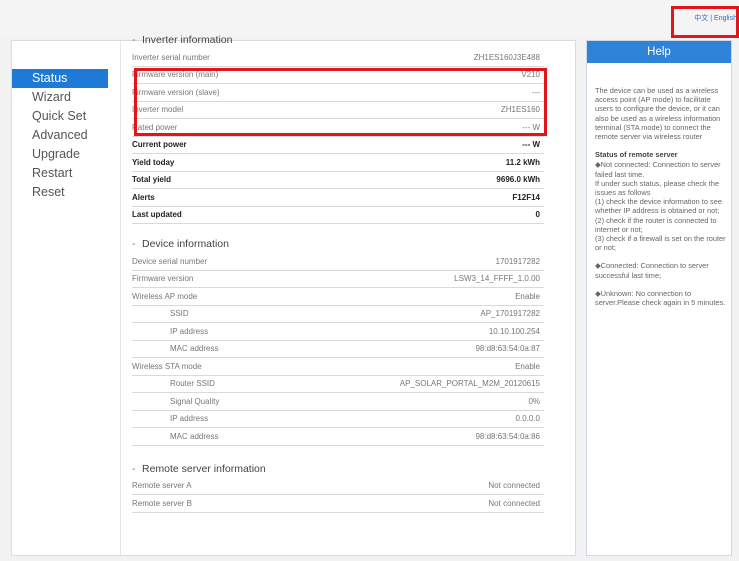  Describe the element at coordinates (60, 192) in the screenshot. I see `sidebar-item-reset: Reset` at that location.